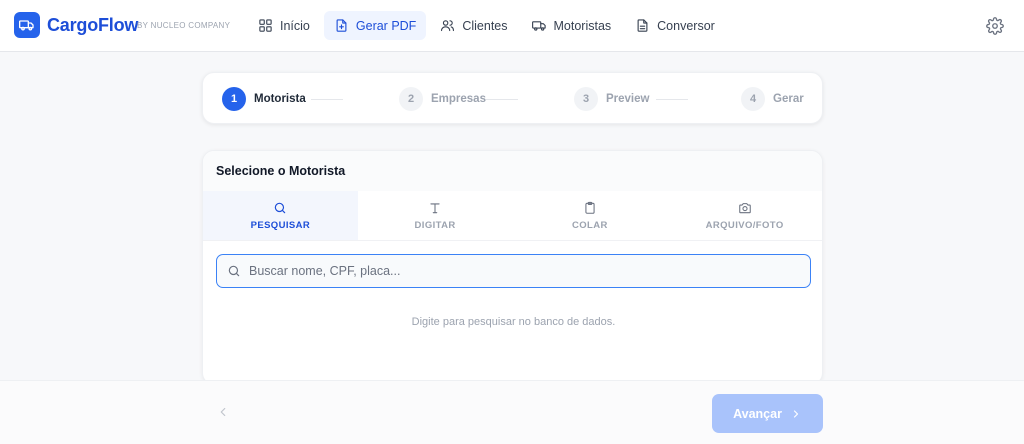 This screenshot has width=1024, height=444. Describe the element at coordinates (796, 413) in the screenshot. I see `chevron-right-icon` at that location.